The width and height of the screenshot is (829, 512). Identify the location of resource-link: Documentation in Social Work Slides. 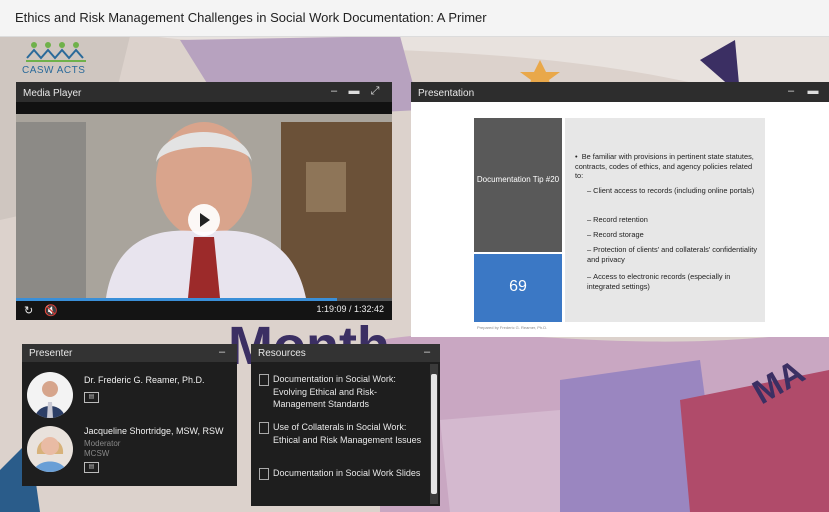
(348, 473).